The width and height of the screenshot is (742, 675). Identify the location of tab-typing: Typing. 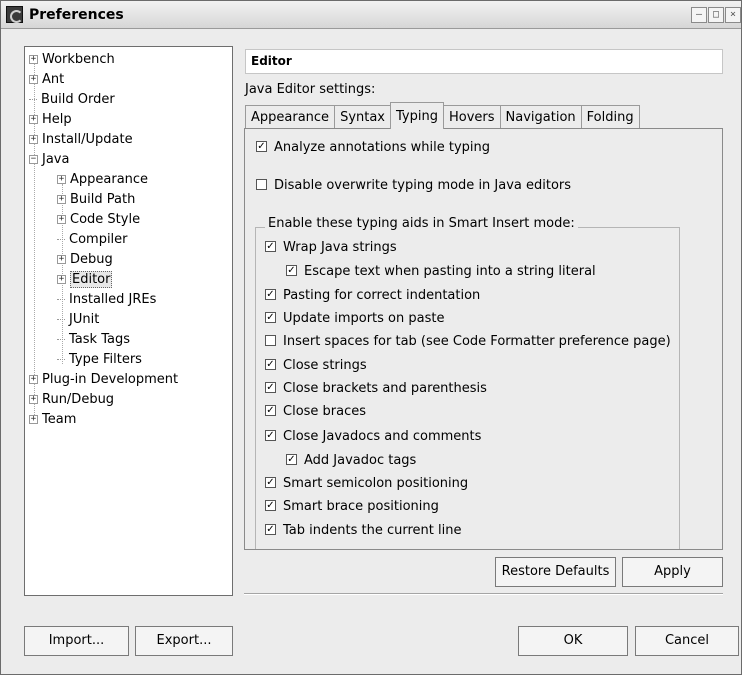
(417, 115).